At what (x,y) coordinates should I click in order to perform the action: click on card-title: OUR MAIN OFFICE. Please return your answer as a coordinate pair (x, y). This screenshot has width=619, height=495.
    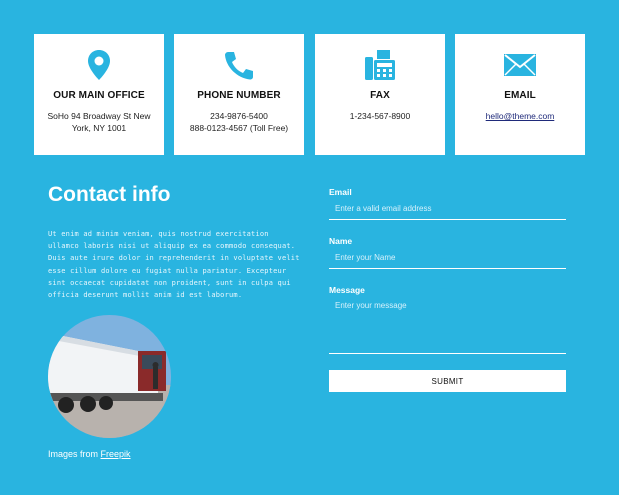
    Looking at the image, I should click on (99, 95).